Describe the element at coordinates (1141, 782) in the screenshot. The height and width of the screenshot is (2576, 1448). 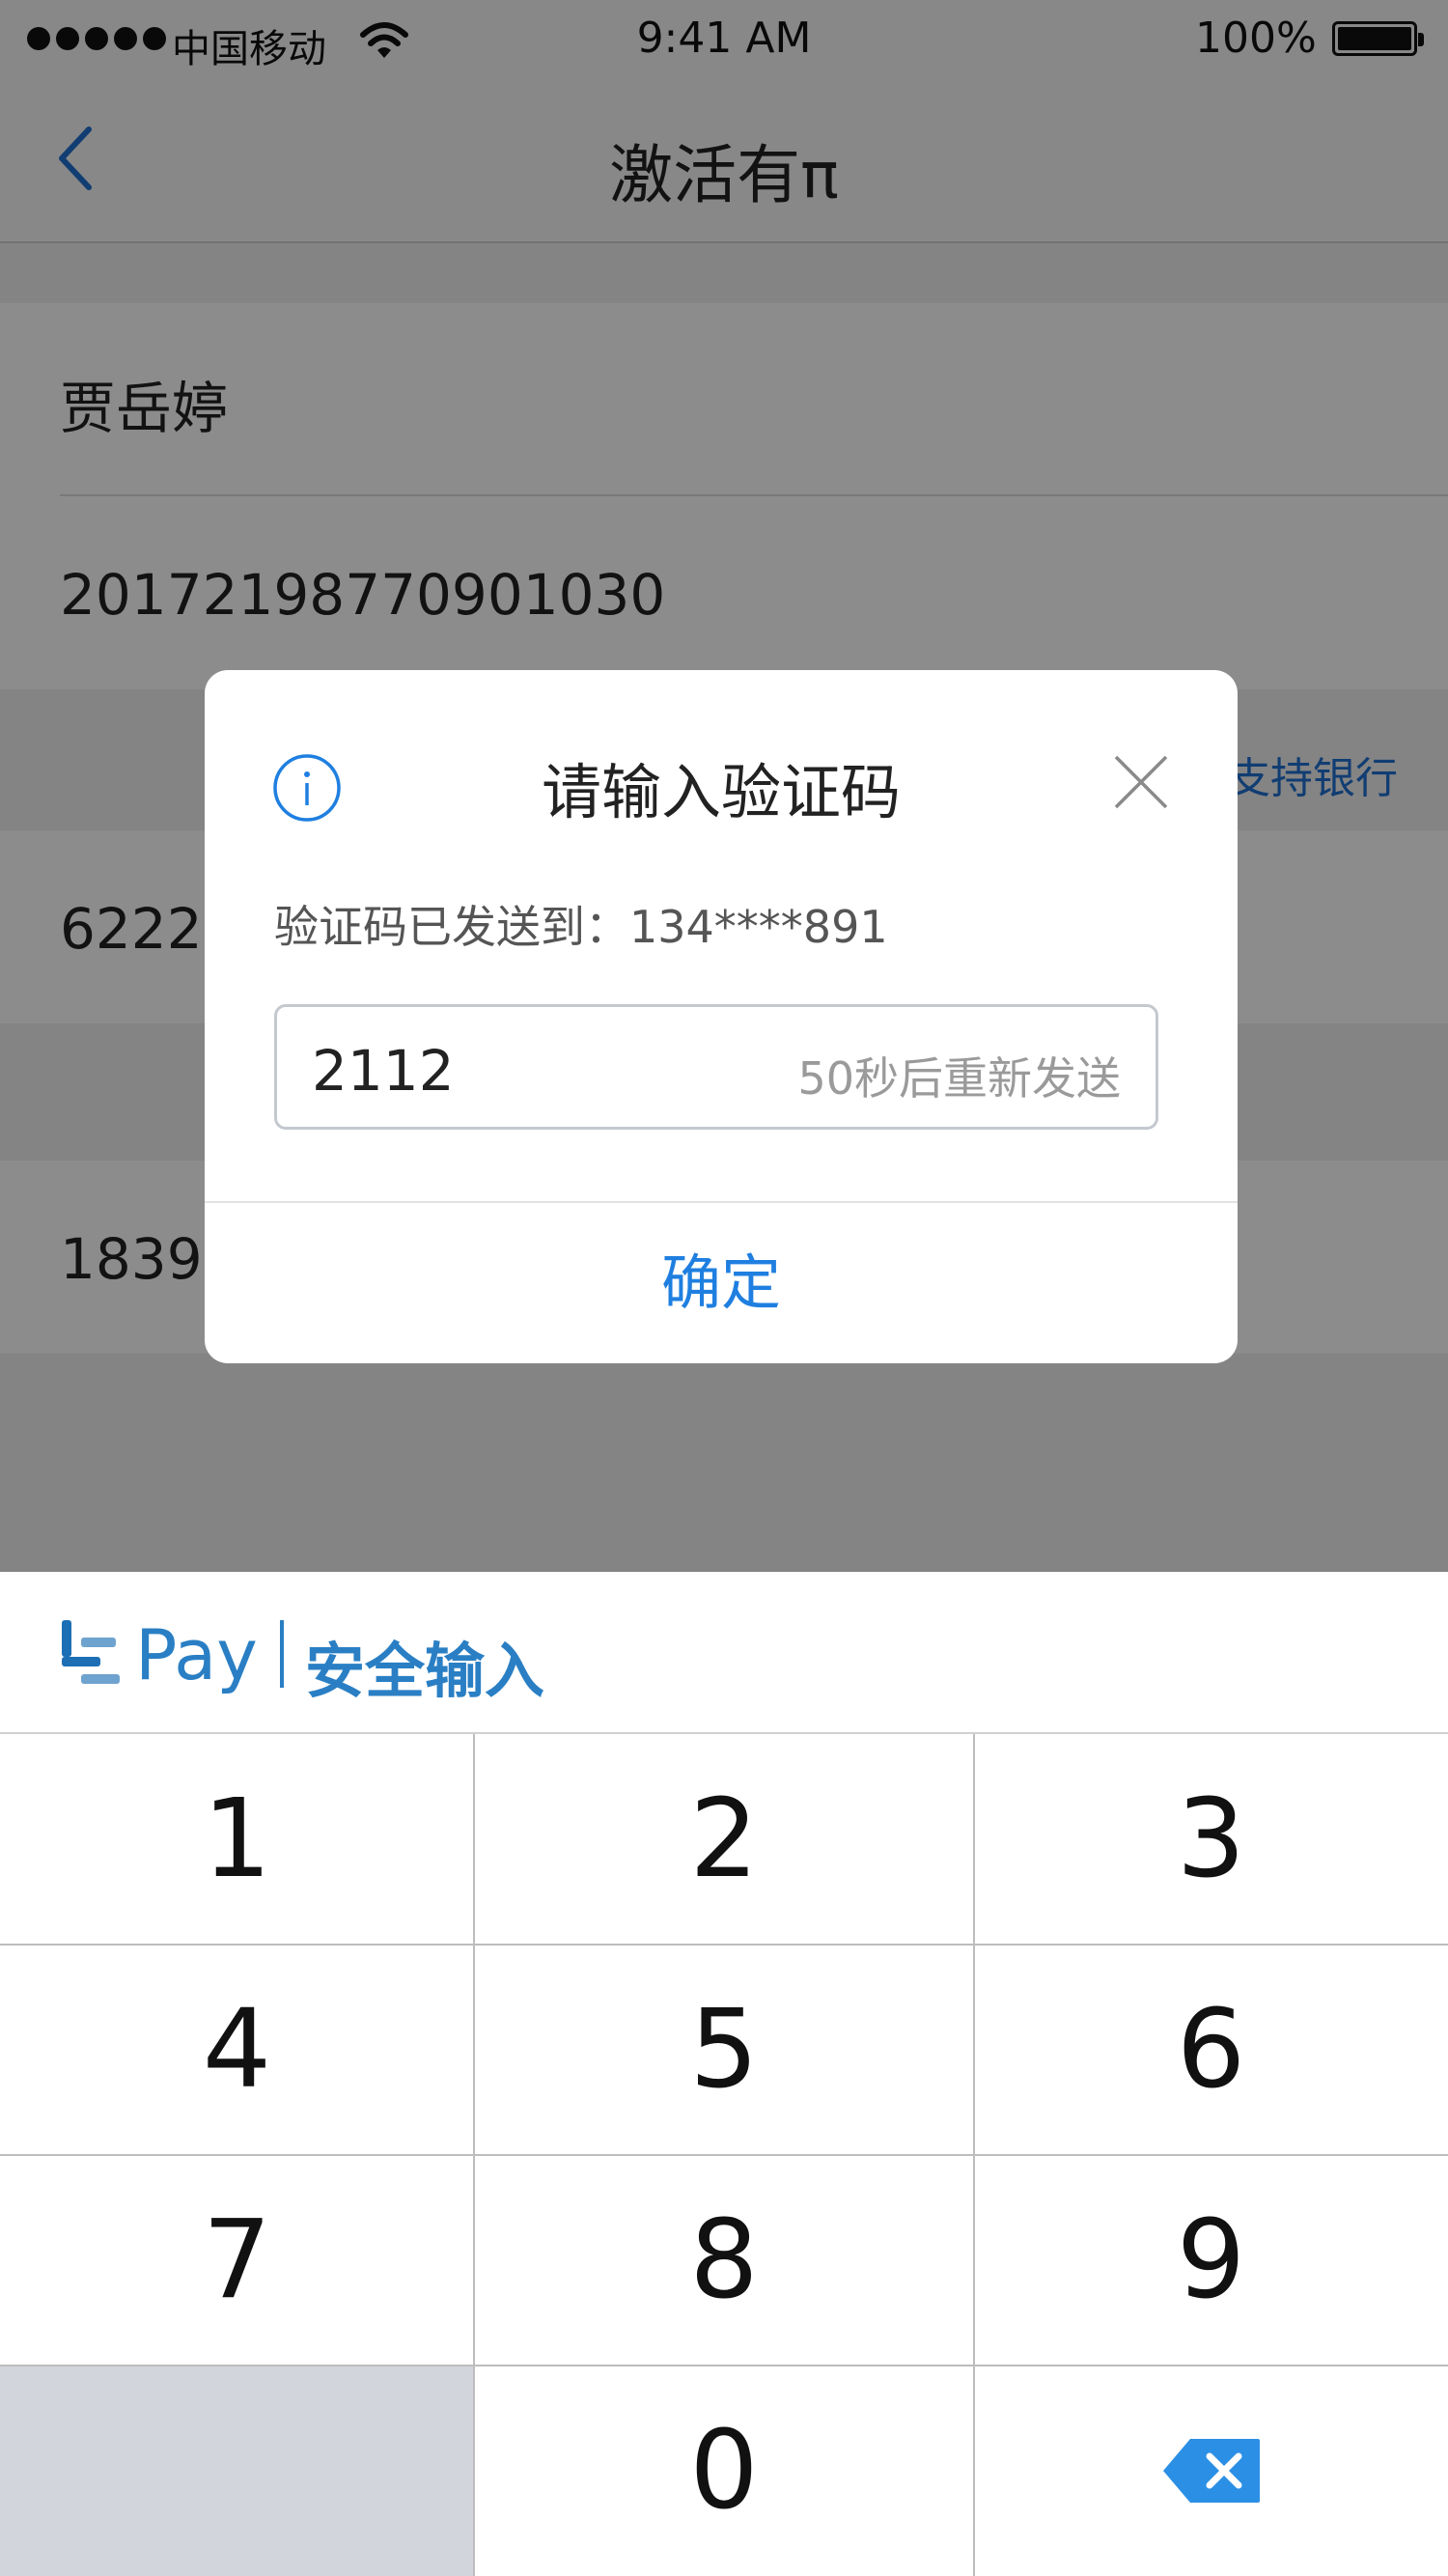
I see `close-icon` at that location.